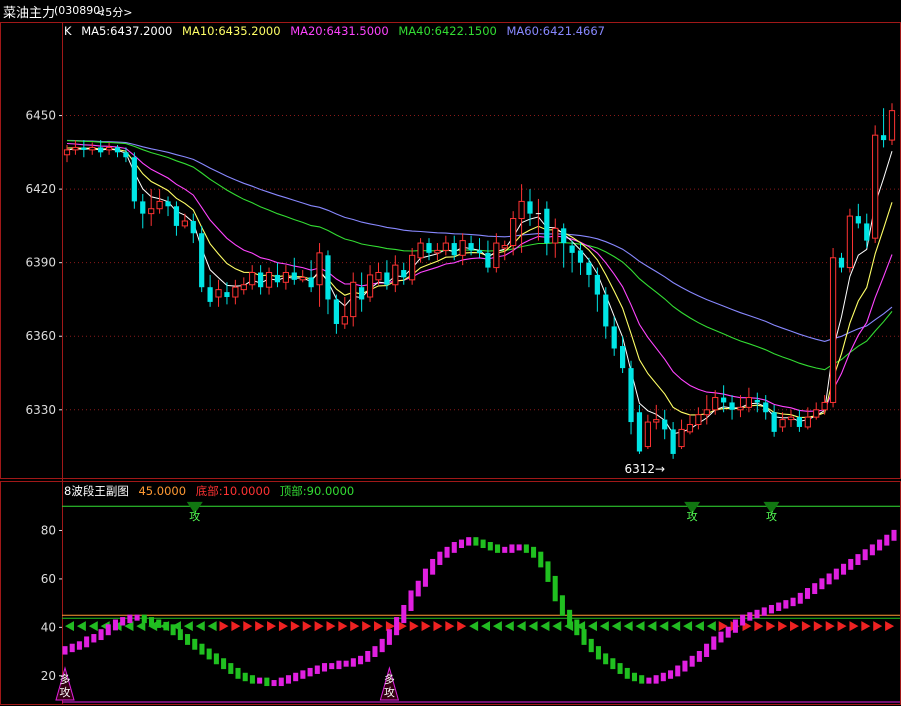  What do you see at coordinates (48, 579) in the screenshot?
I see `sub-y-tick-label: 60` at bounding box center [48, 579].